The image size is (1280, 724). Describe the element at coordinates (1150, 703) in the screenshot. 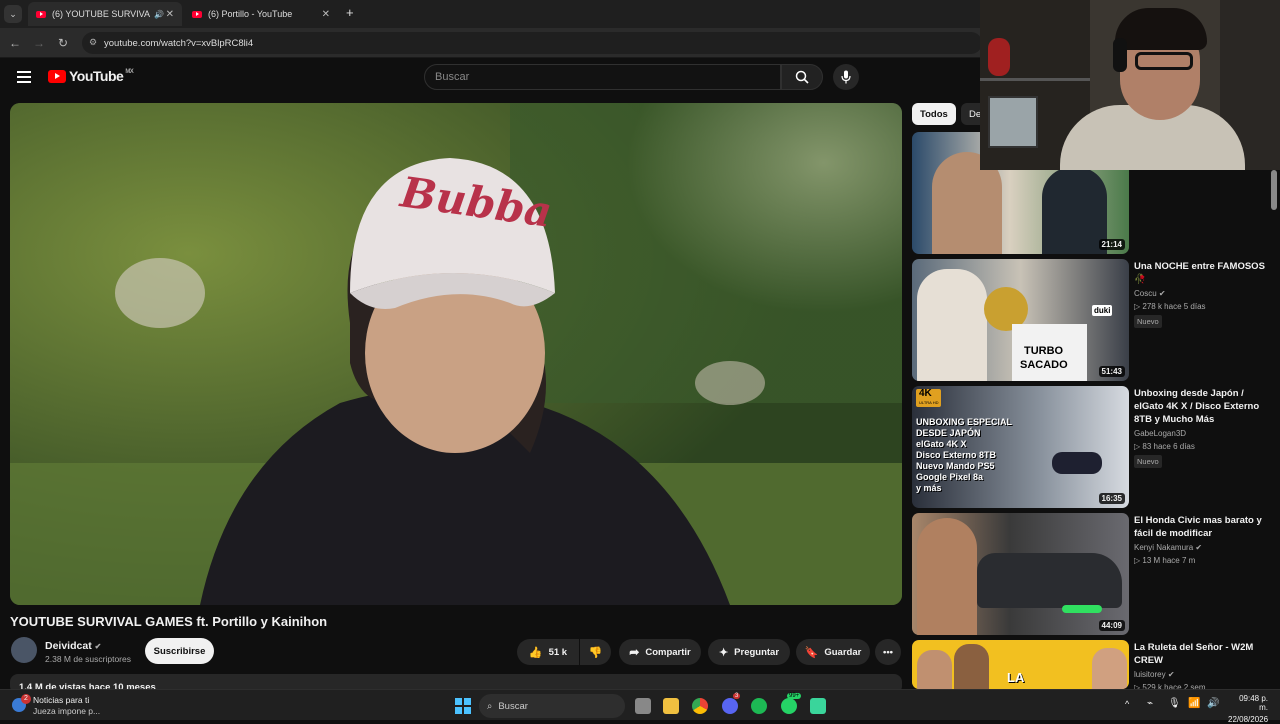

I see `network-icon: ⌁` at that location.